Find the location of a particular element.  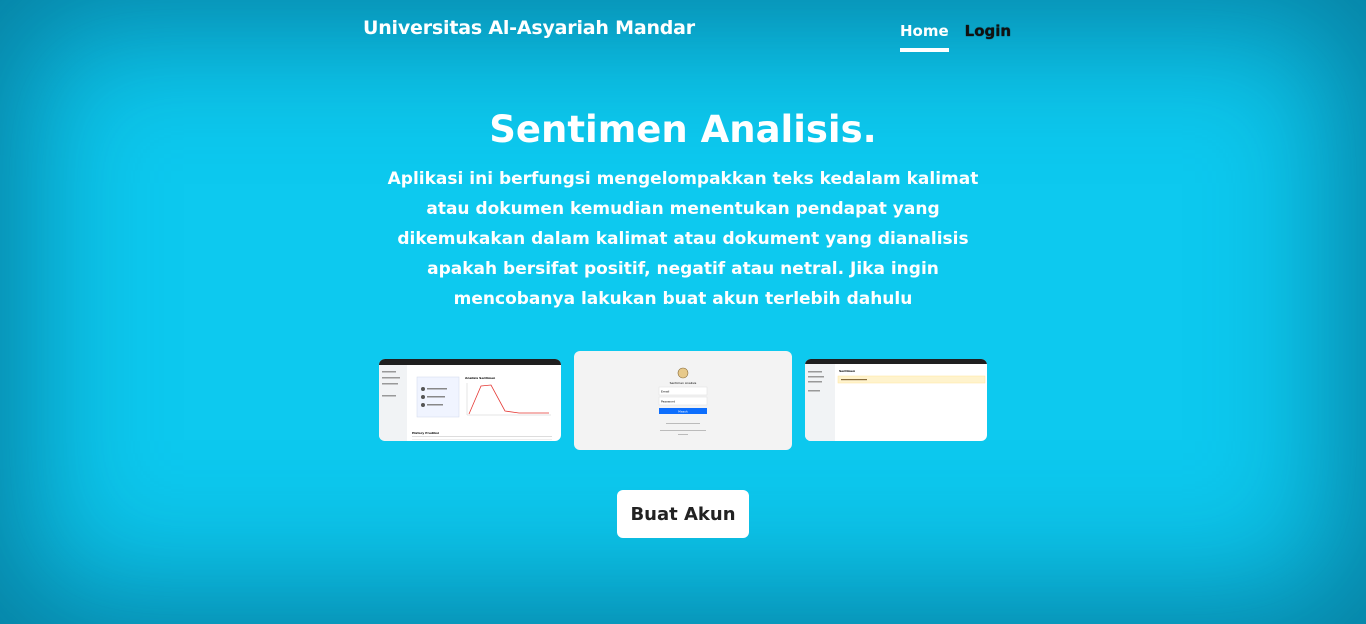

nav-home-link: Home is located at coordinates (924, 37).